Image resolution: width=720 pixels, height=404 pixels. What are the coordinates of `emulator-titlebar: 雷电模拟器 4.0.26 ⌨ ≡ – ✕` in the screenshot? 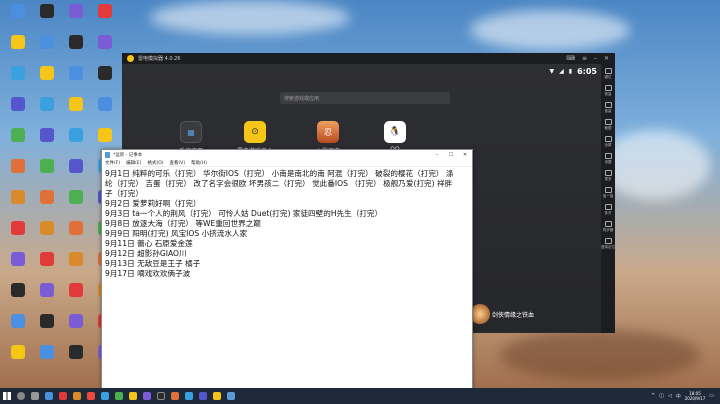 It's located at (368, 58).